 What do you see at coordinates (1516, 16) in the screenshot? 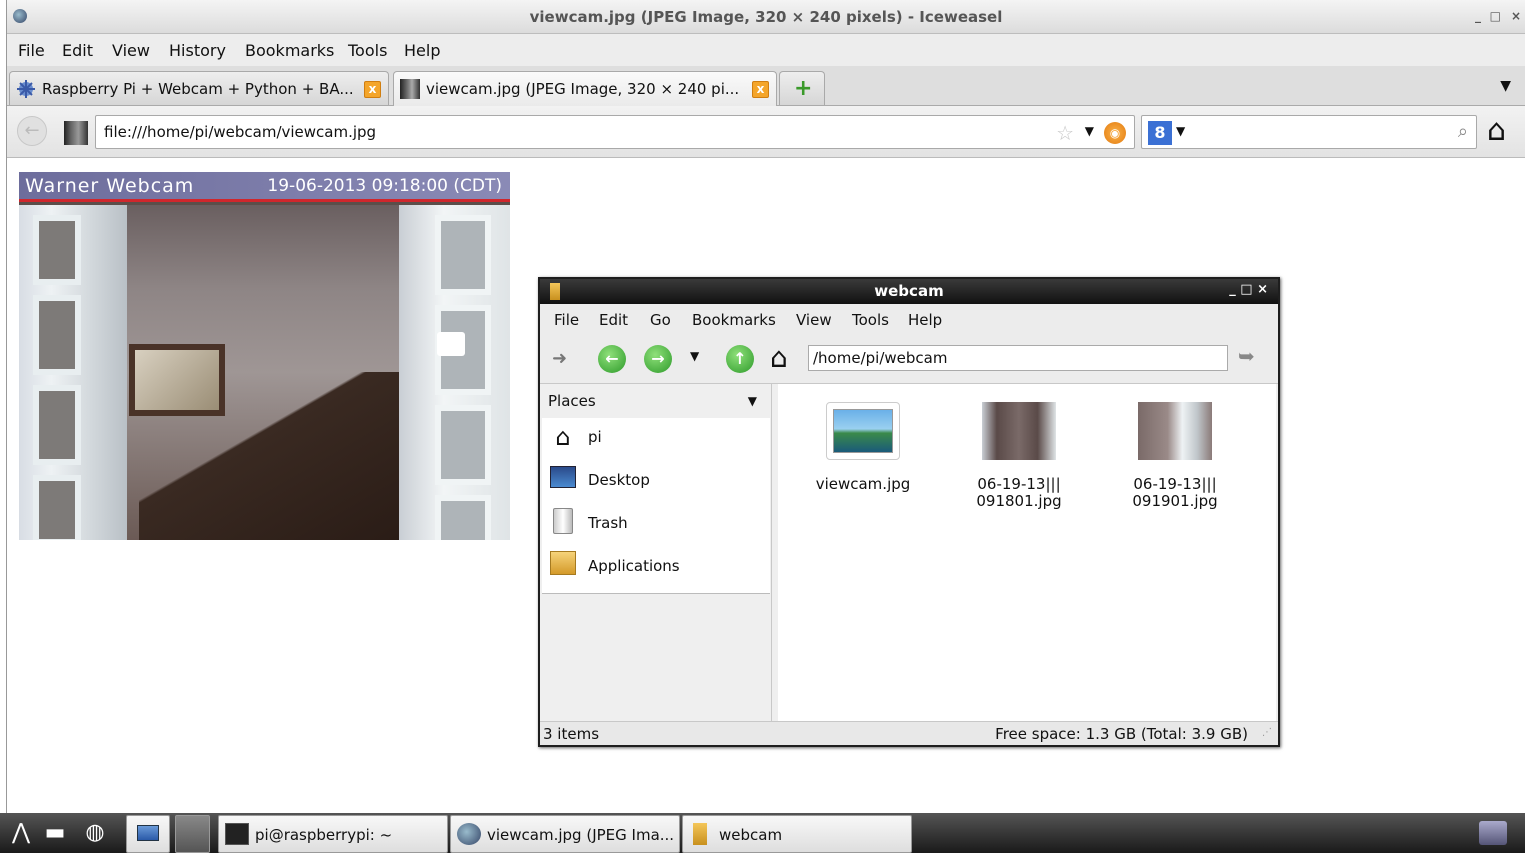
I see `close-window-button: ×` at bounding box center [1516, 16].